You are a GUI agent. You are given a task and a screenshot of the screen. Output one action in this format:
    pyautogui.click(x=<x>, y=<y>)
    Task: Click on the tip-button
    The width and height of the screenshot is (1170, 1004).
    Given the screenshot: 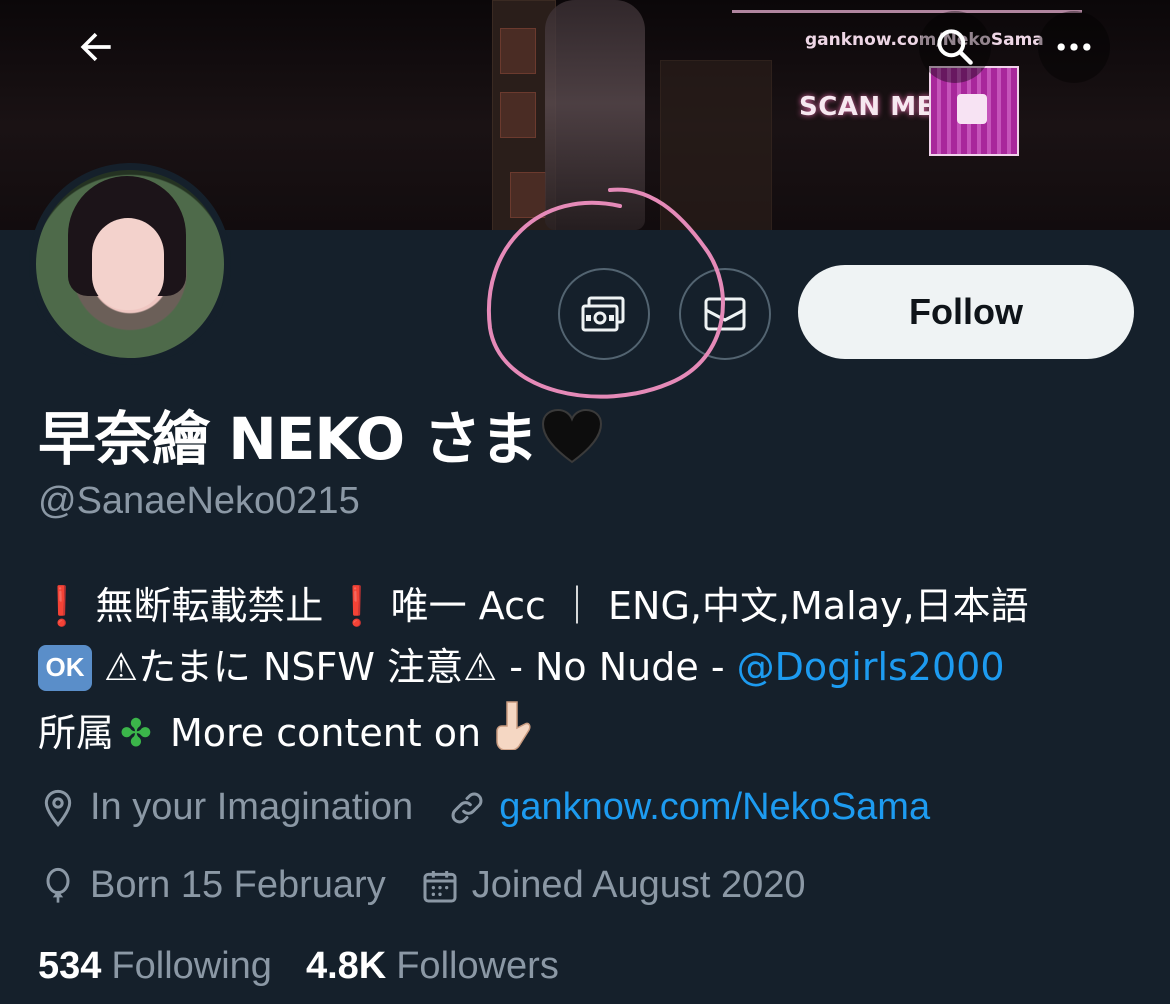 What is the action you would take?
    pyautogui.click(x=604, y=314)
    